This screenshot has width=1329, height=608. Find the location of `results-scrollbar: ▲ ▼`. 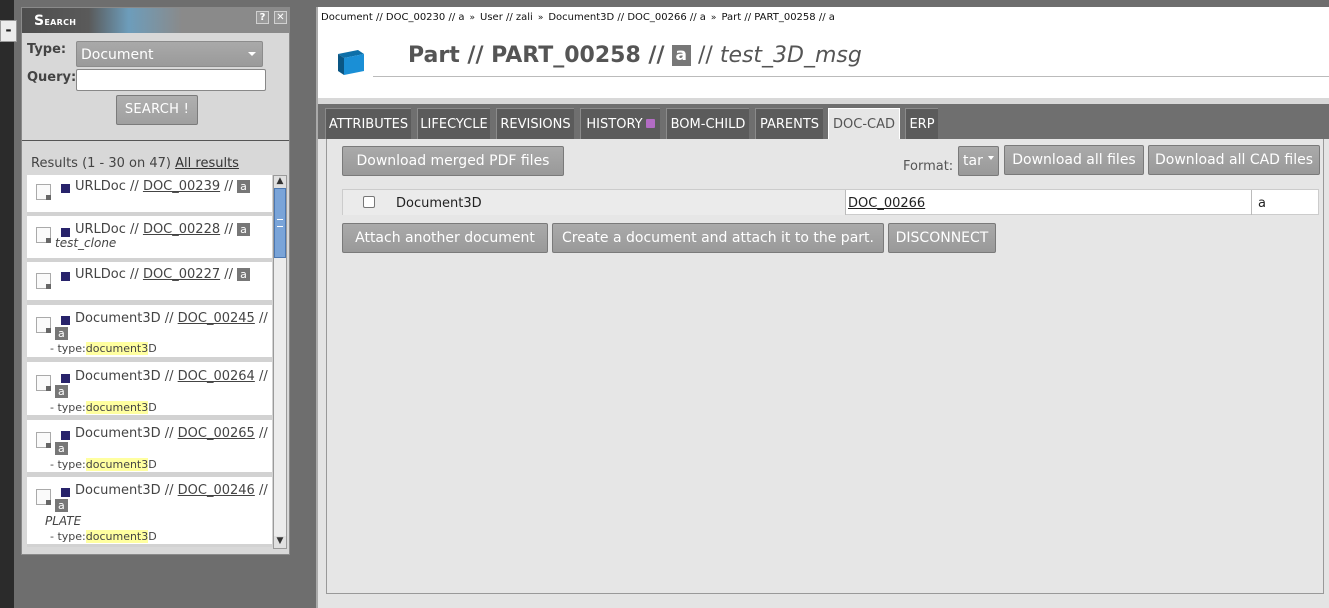

results-scrollbar: ▲ ▼ is located at coordinates (280, 362).